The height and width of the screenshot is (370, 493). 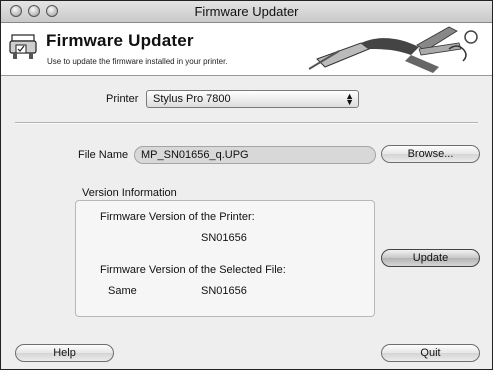 I want to click on printer-select-value: Stylus Pro 7800, so click(x=192, y=99).